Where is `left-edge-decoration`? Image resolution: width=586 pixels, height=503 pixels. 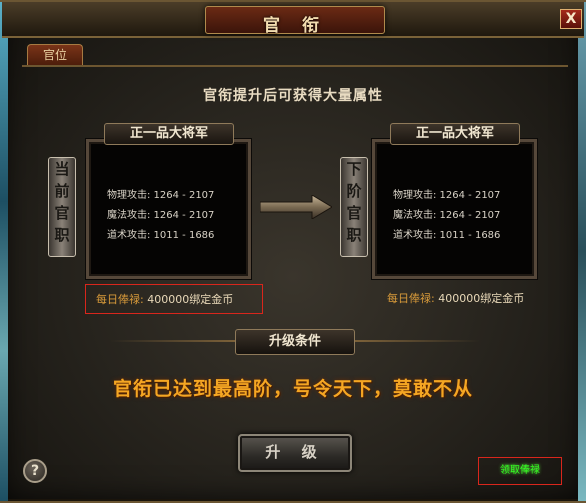
left-edge-decoration is located at coordinates (4, 251).